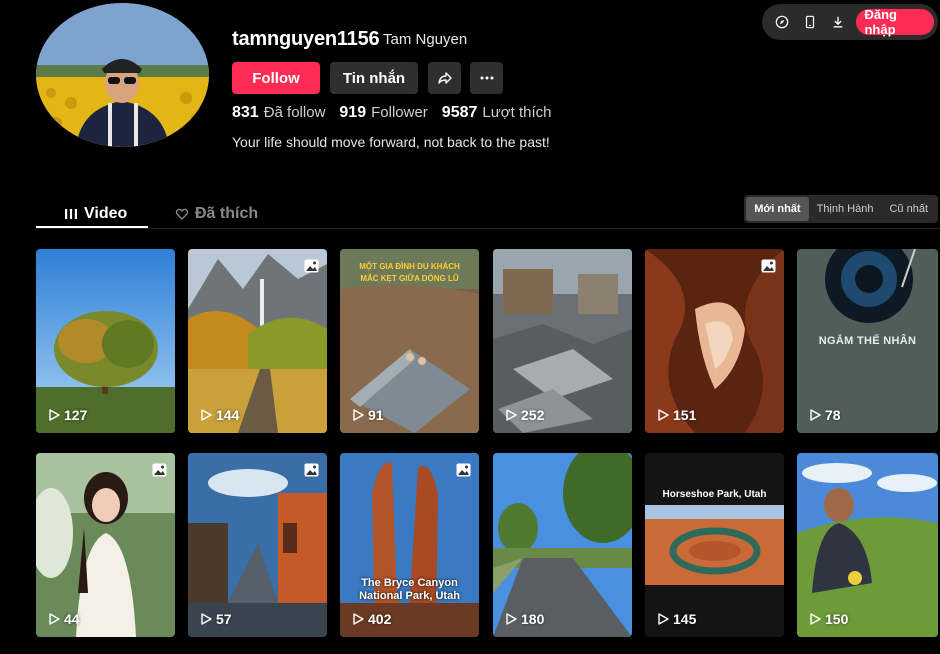 Image resolution: width=940 pixels, height=654 pixels. I want to click on top-toolbar: Đăng nhập, so click(850, 22).